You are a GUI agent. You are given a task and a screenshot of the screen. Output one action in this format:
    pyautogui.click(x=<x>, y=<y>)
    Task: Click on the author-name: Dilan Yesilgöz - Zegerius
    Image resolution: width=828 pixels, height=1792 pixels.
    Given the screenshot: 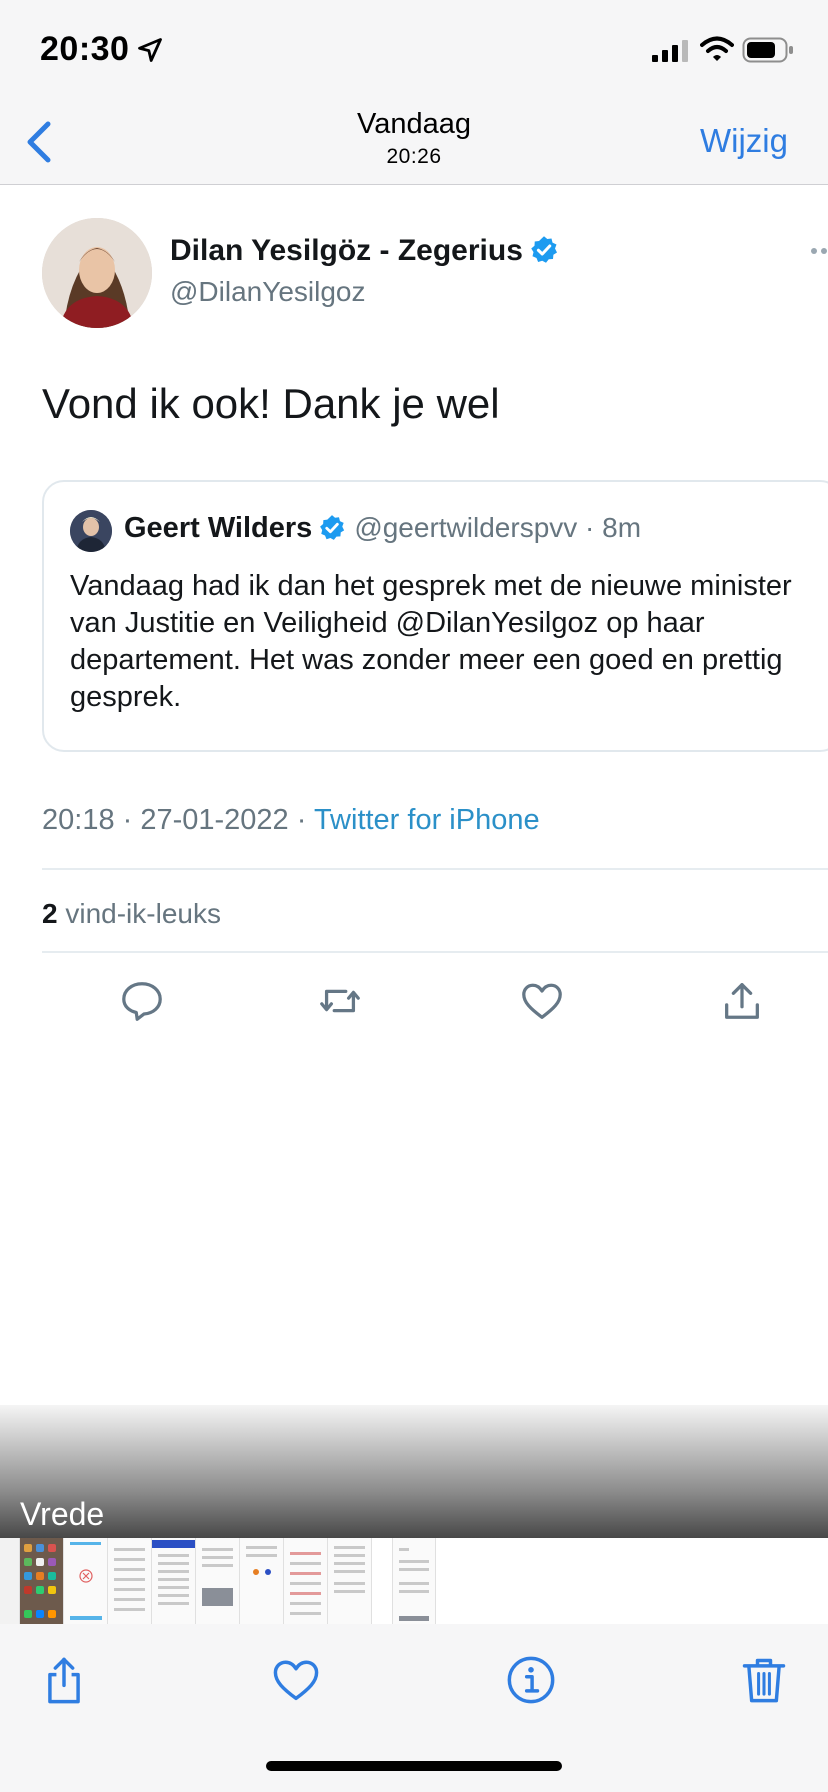 What is the action you would take?
    pyautogui.click(x=364, y=251)
    